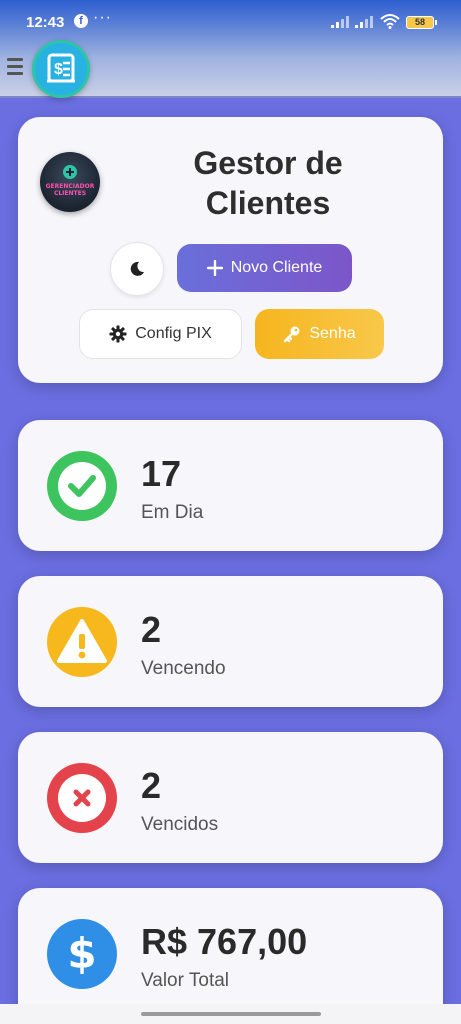  I want to click on password-label: Senha, so click(332, 333).